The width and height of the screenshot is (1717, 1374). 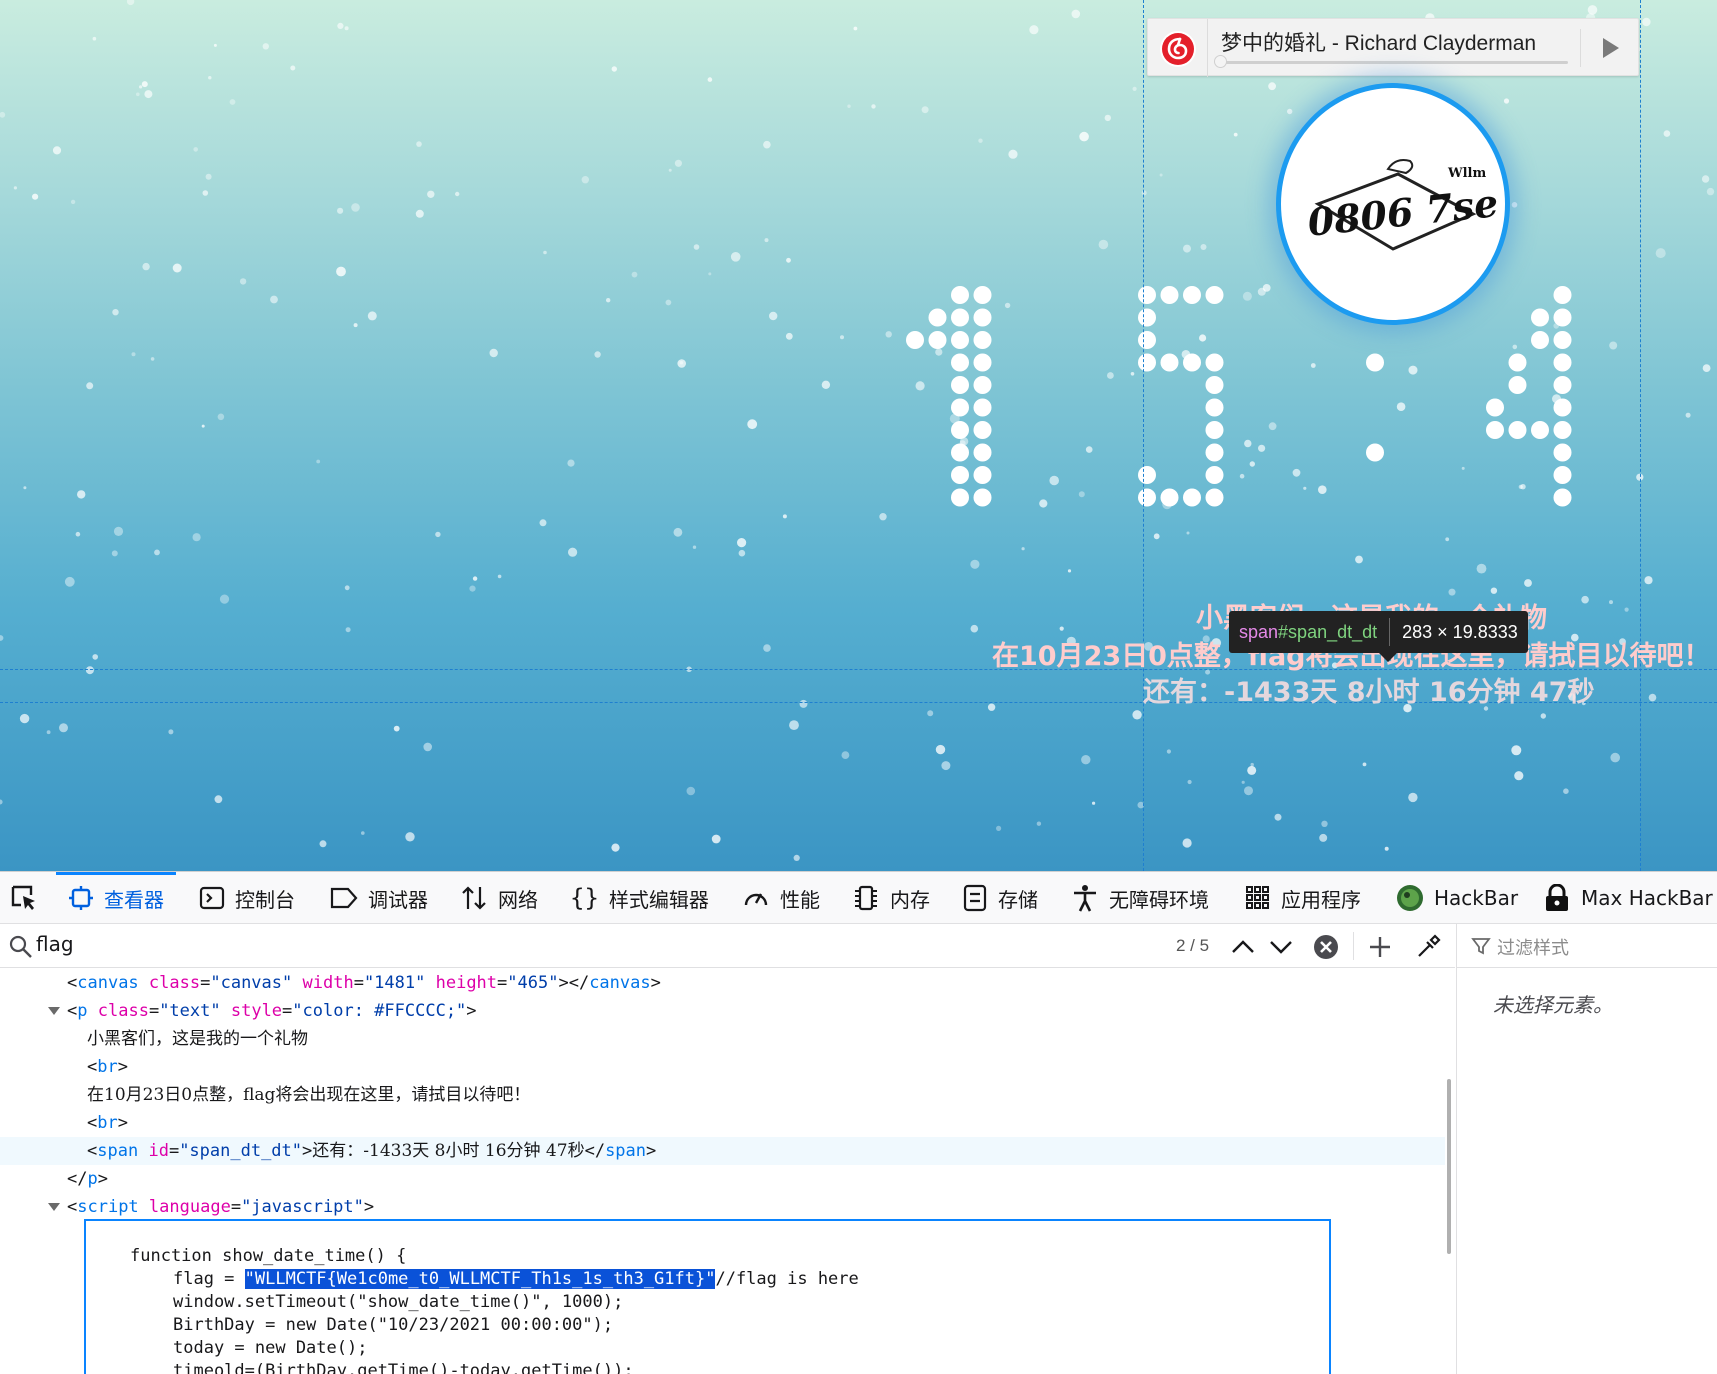 What do you see at coordinates (1220, 61) in the screenshot?
I see `progress-knob` at bounding box center [1220, 61].